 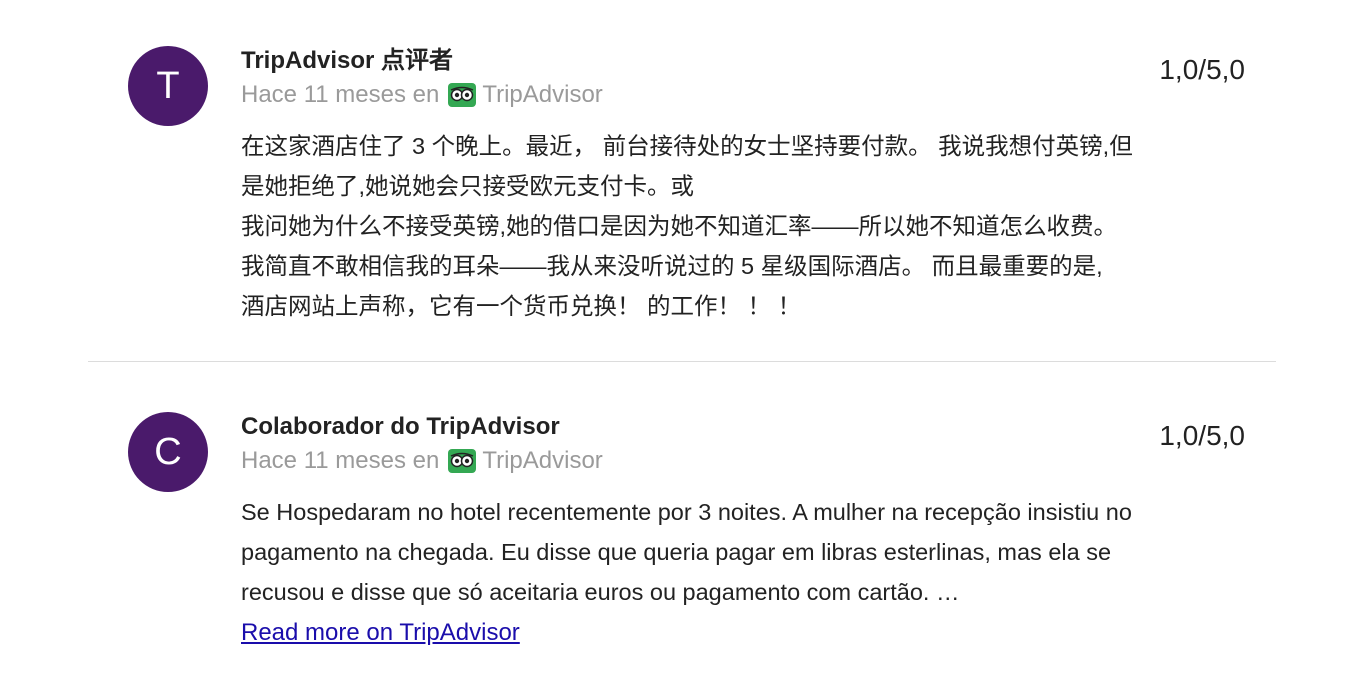 I want to click on avatar: C, so click(x=168, y=452).